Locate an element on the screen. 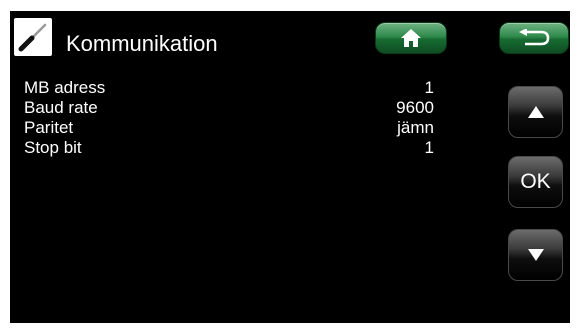  back-arrow-icon is located at coordinates (534, 37).